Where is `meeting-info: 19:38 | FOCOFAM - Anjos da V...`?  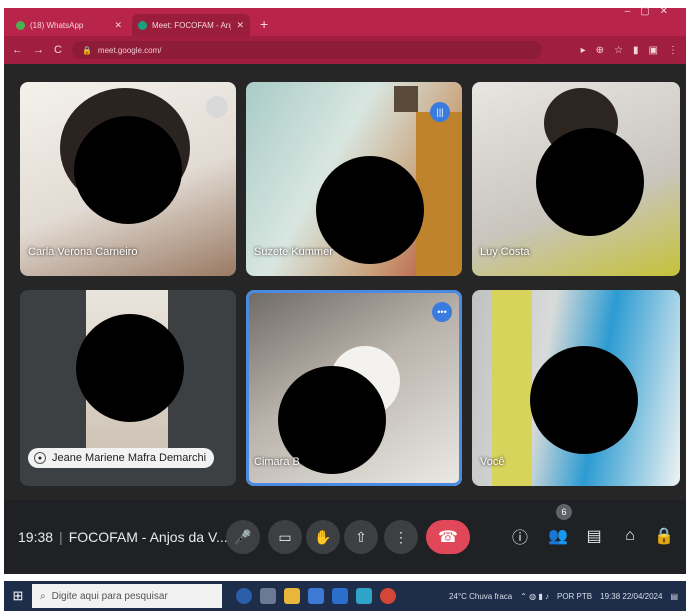
meeting-info: 19:38 | FOCOFAM - Anjos da V... is located at coordinates (123, 537).